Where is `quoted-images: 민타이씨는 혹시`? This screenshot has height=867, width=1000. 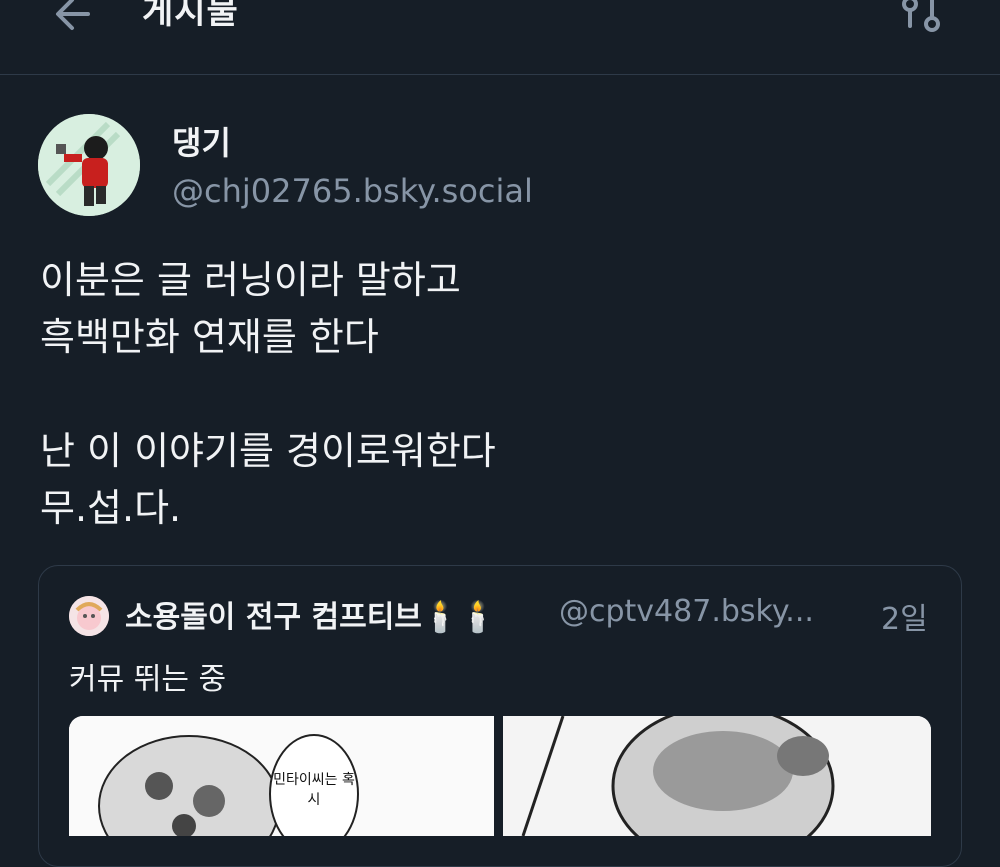
quoted-images: 민타이씨는 혹시 is located at coordinates (500, 776).